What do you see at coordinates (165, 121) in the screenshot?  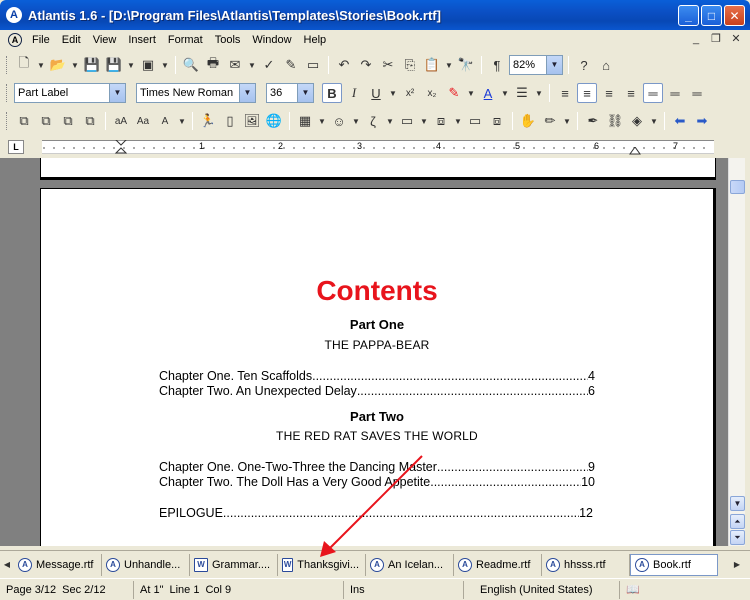 I see `text-effects-icon: A` at bounding box center [165, 121].